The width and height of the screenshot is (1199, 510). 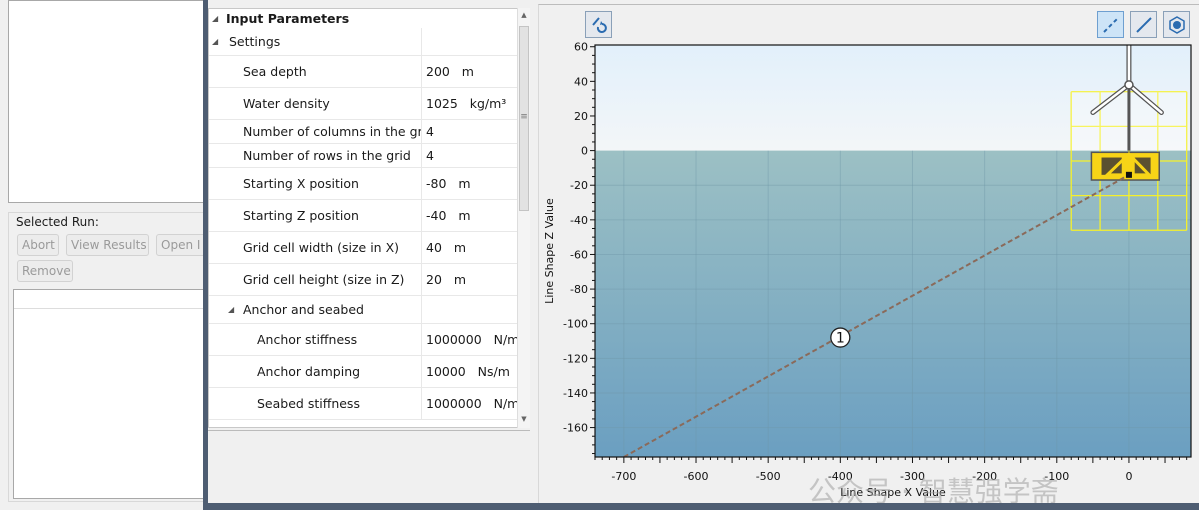 What do you see at coordinates (575, 428) in the screenshot?
I see `y-tick-label: -160` at bounding box center [575, 428].